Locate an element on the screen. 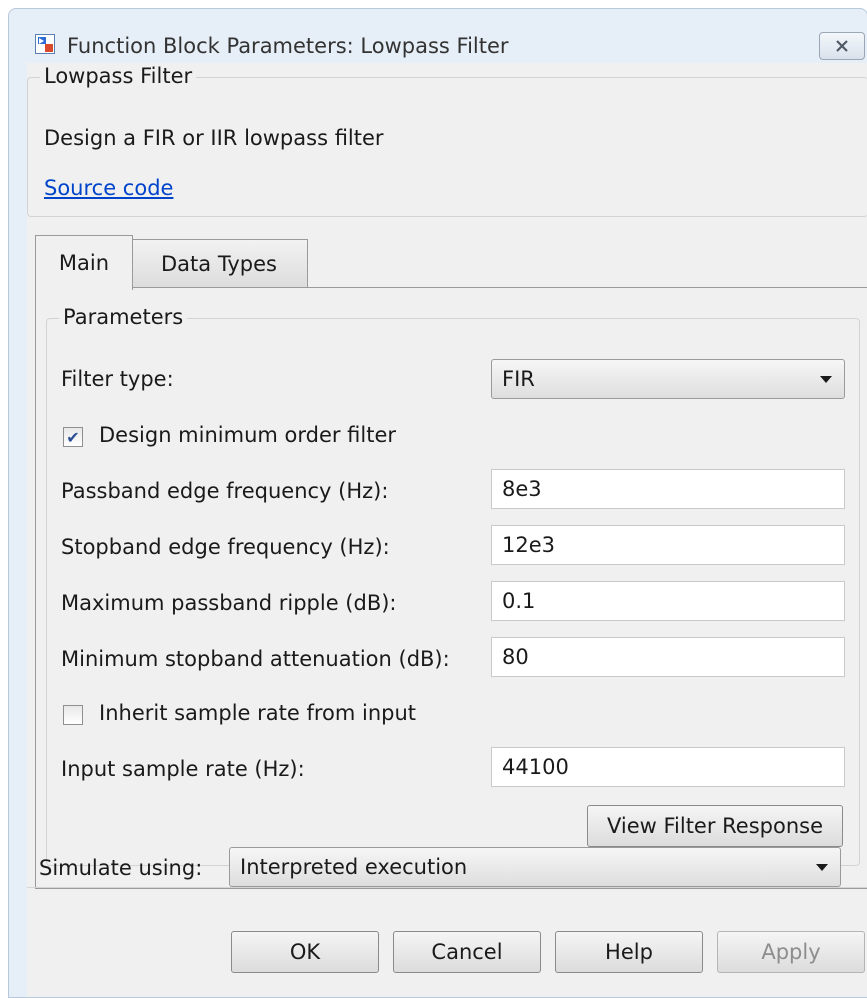 The image size is (867, 998). design-min-order-checkbox: ✔ is located at coordinates (73, 437).